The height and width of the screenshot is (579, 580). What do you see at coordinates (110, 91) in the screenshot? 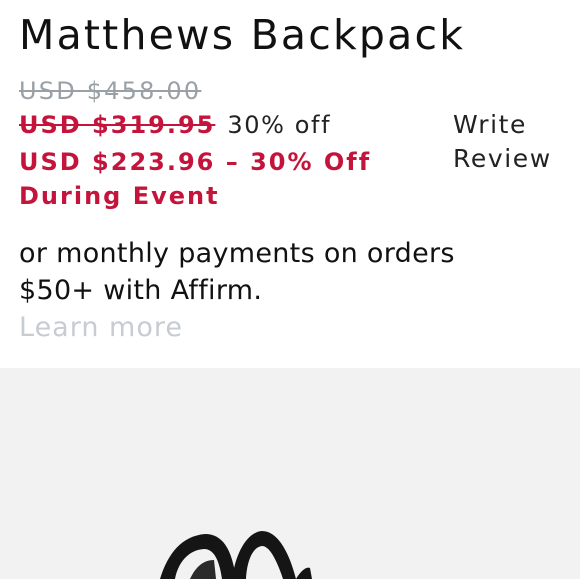
I see `original-price: USD $458.00` at bounding box center [110, 91].